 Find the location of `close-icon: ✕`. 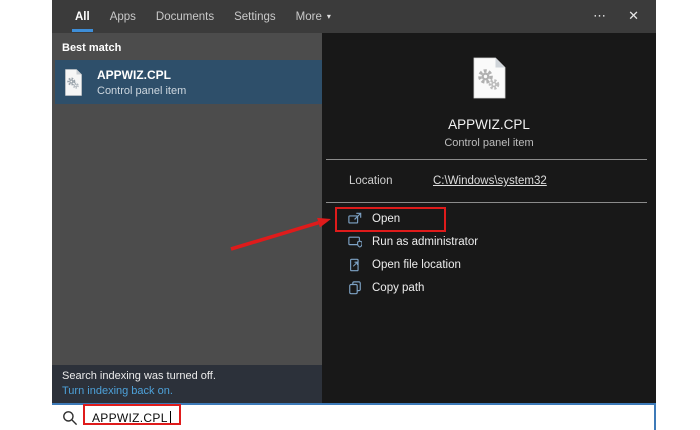

close-icon: ✕ is located at coordinates (633, 16).